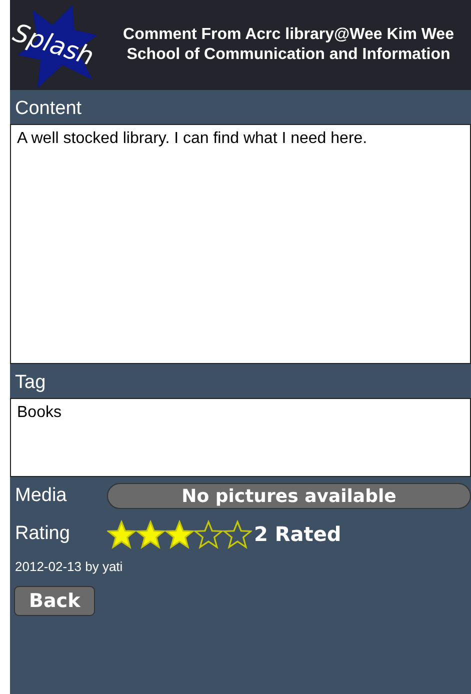 The image size is (471, 694). Describe the element at coordinates (55, 601) in the screenshot. I see `back-button: Back` at that location.